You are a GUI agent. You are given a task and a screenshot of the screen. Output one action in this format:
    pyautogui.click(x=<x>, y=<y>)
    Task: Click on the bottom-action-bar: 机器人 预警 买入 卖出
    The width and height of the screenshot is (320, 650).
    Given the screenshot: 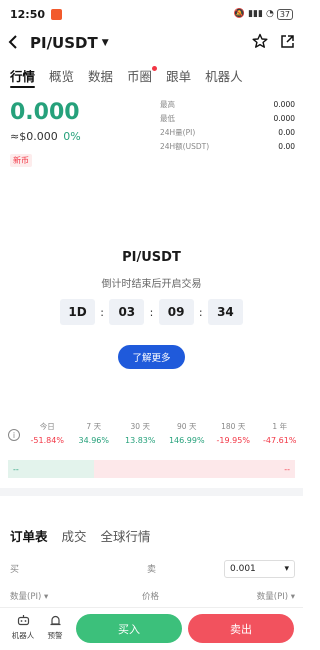 What is the action you would take?
    pyautogui.click(x=151, y=628)
    